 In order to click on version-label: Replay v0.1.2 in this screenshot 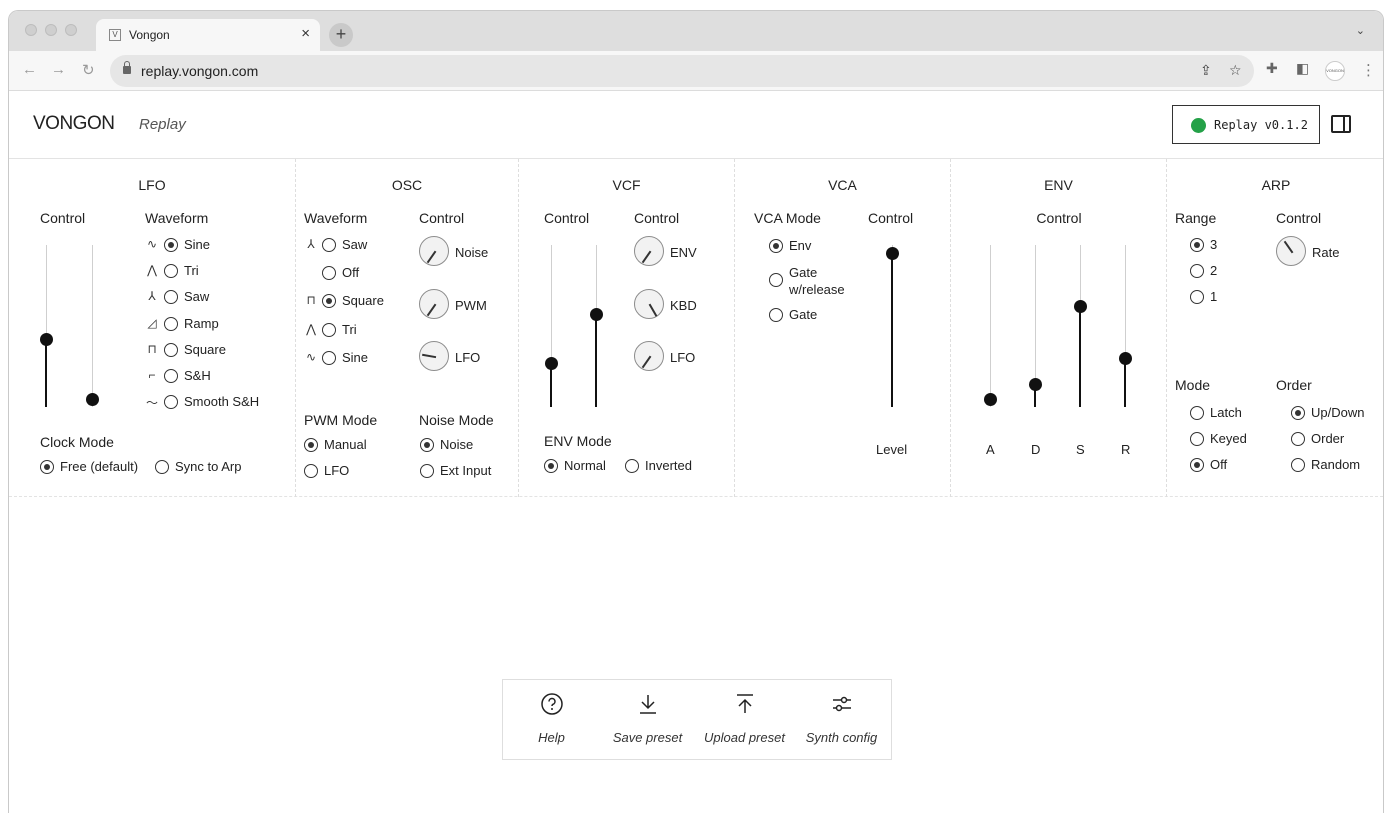, I will do `click(1261, 125)`.